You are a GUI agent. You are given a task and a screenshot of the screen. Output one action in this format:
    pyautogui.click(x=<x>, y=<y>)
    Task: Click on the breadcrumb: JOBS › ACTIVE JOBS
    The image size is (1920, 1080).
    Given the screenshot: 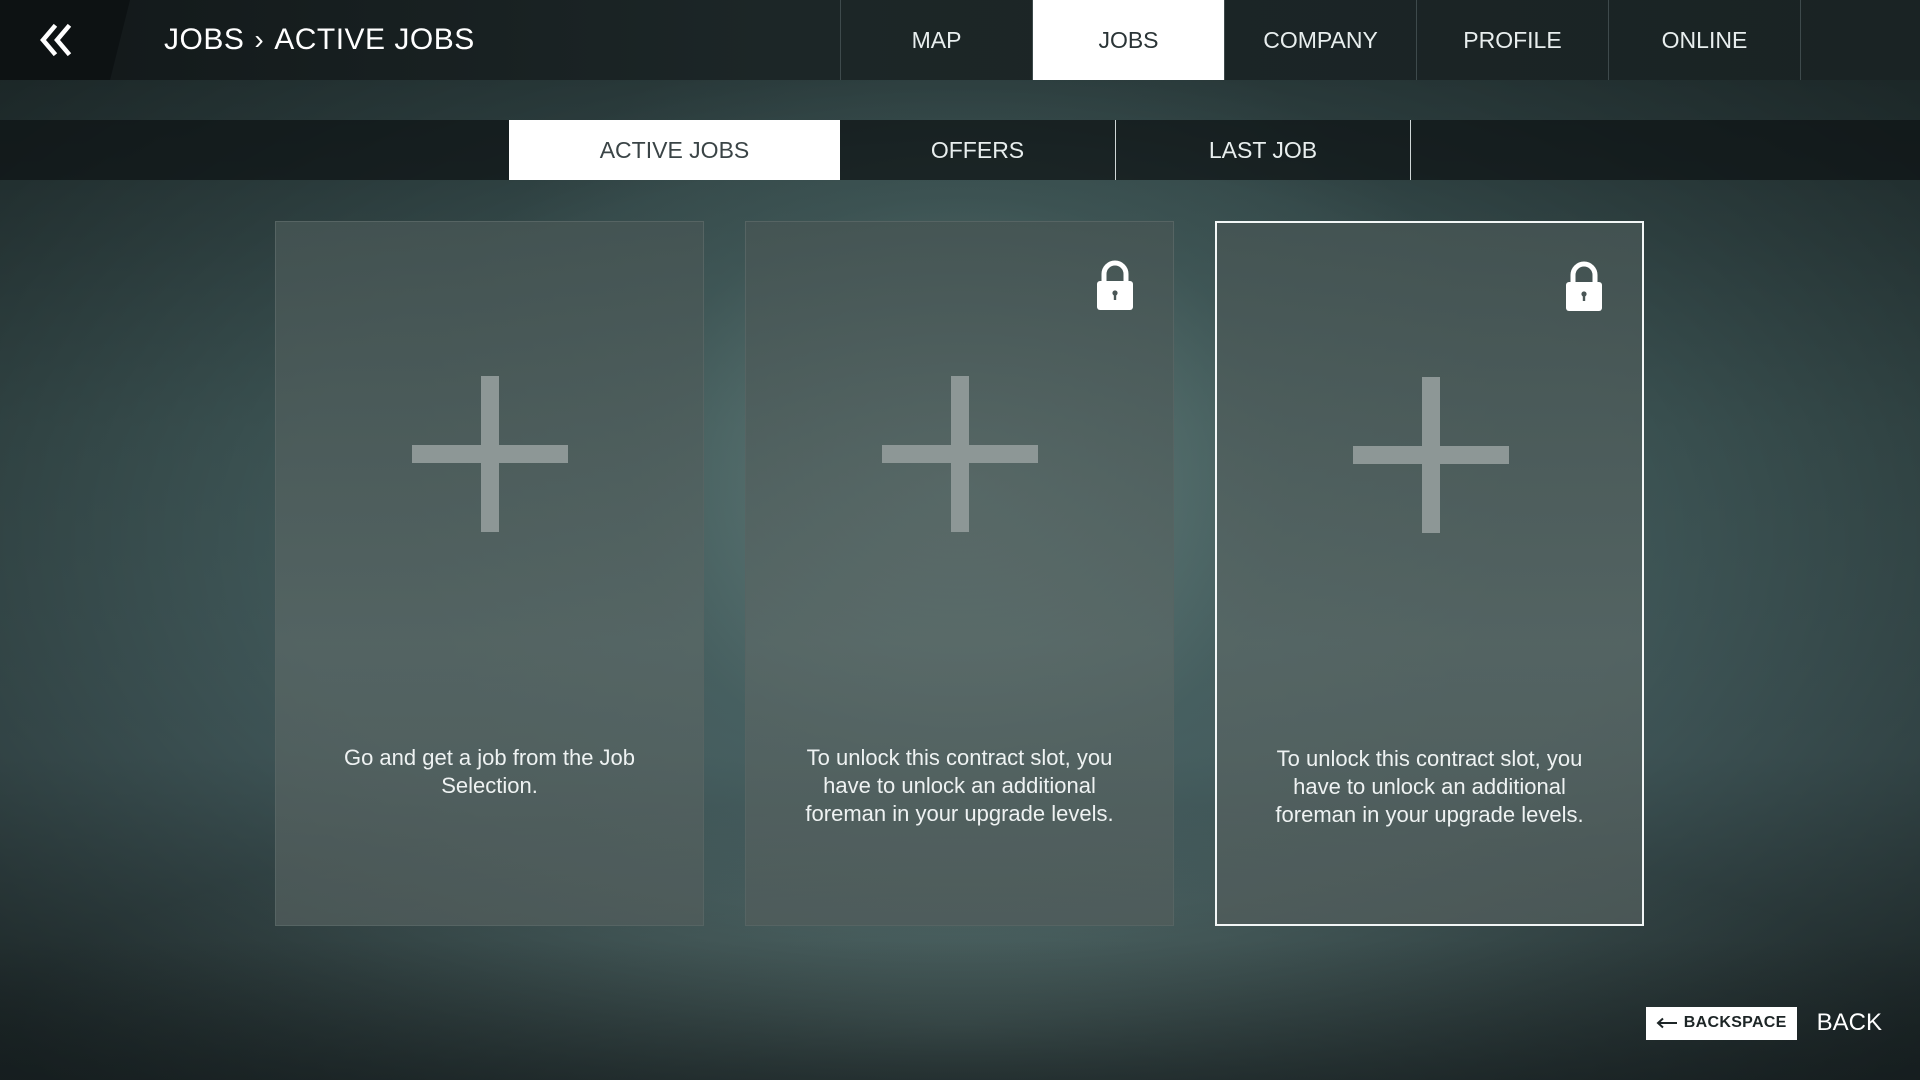 What is the action you would take?
    pyautogui.click(x=319, y=40)
    